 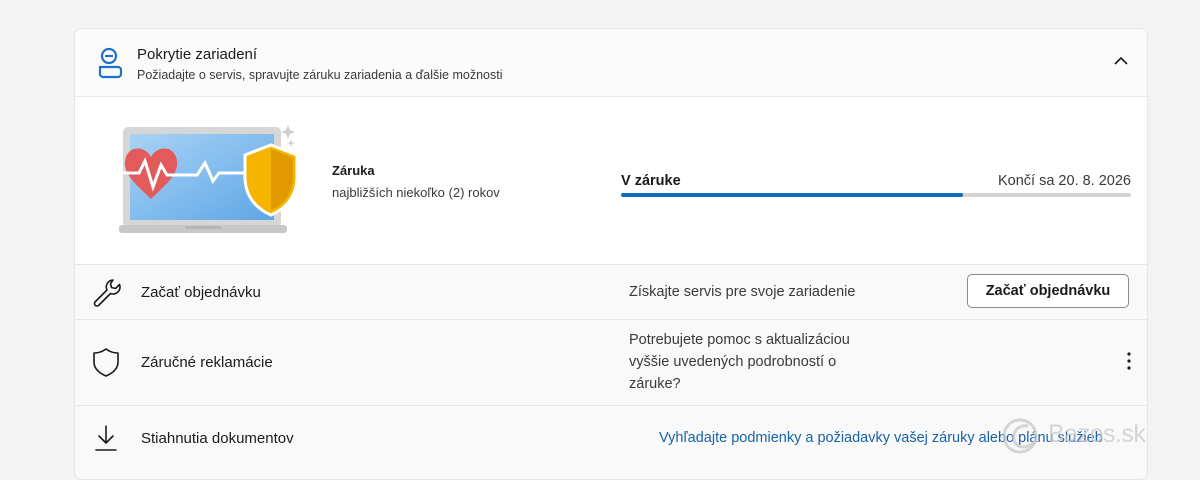 What do you see at coordinates (203, 179) in the screenshot?
I see `laptop-health-illustration` at bounding box center [203, 179].